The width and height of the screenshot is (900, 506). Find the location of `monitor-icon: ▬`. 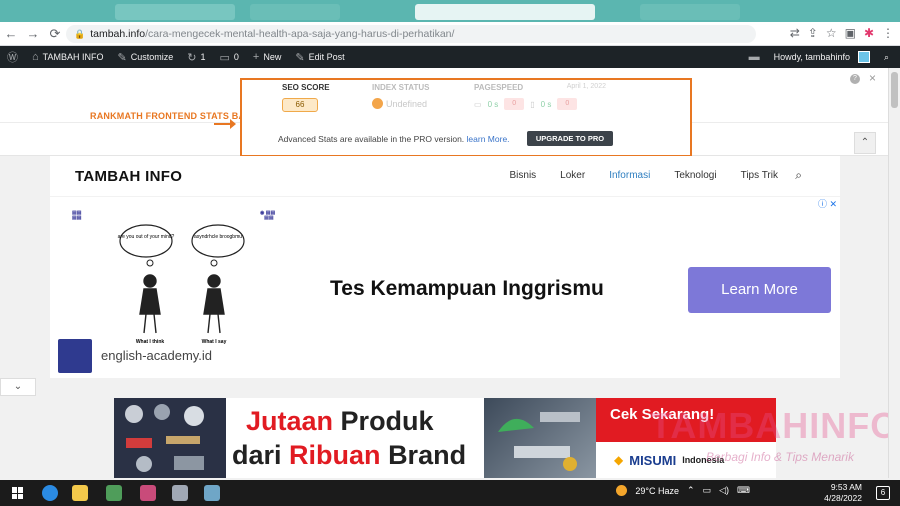

monitor-icon: ▬ is located at coordinates (754, 57).